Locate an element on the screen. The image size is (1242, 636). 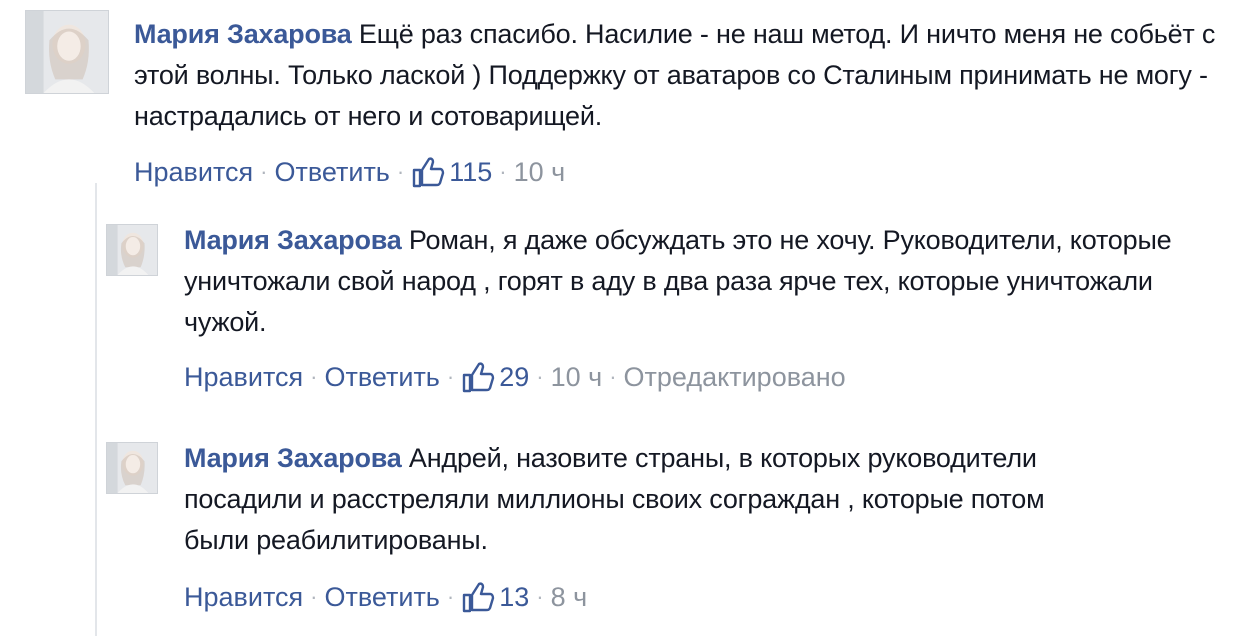
edited-label: Отредактировано is located at coordinates (735, 377).